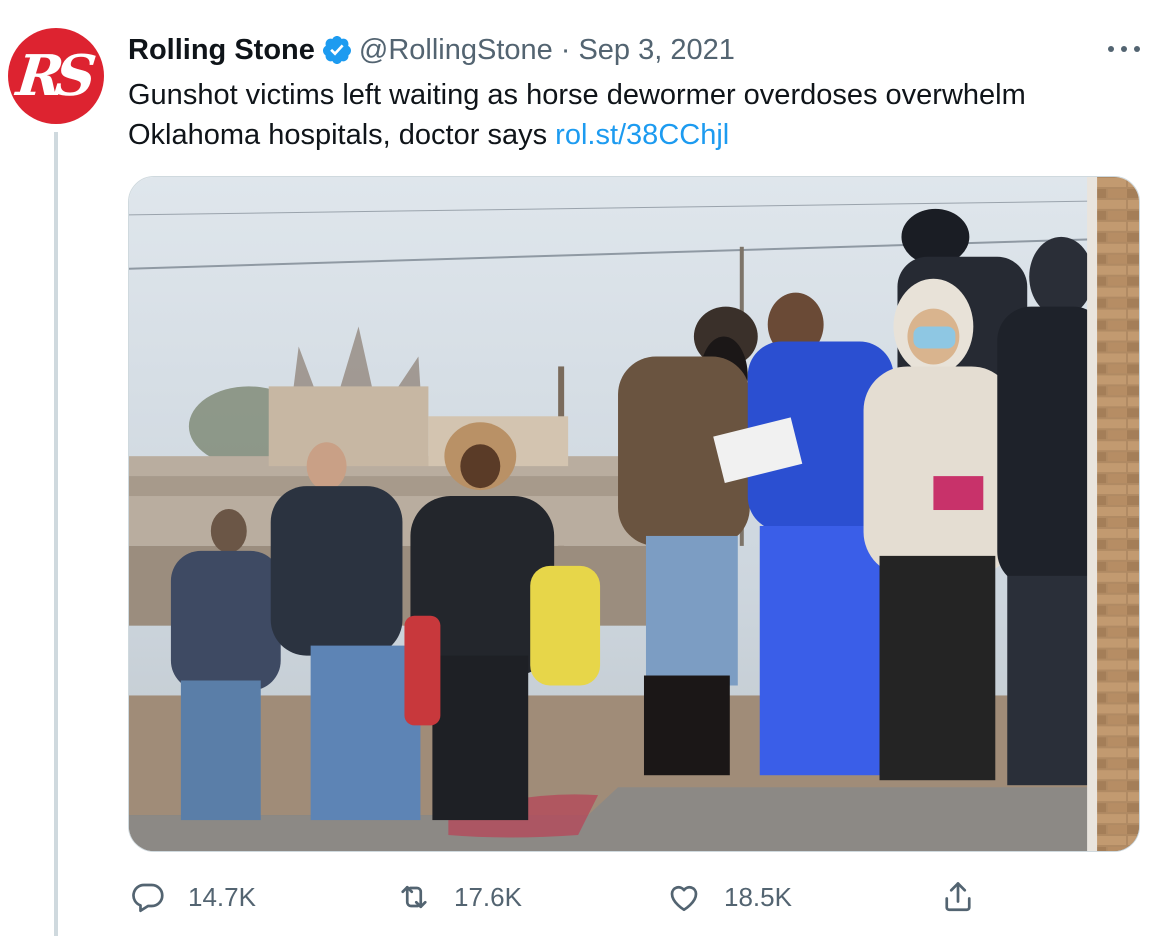  Describe the element at coordinates (1124, 49) in the screenshot. I see `more-icon` at that location.